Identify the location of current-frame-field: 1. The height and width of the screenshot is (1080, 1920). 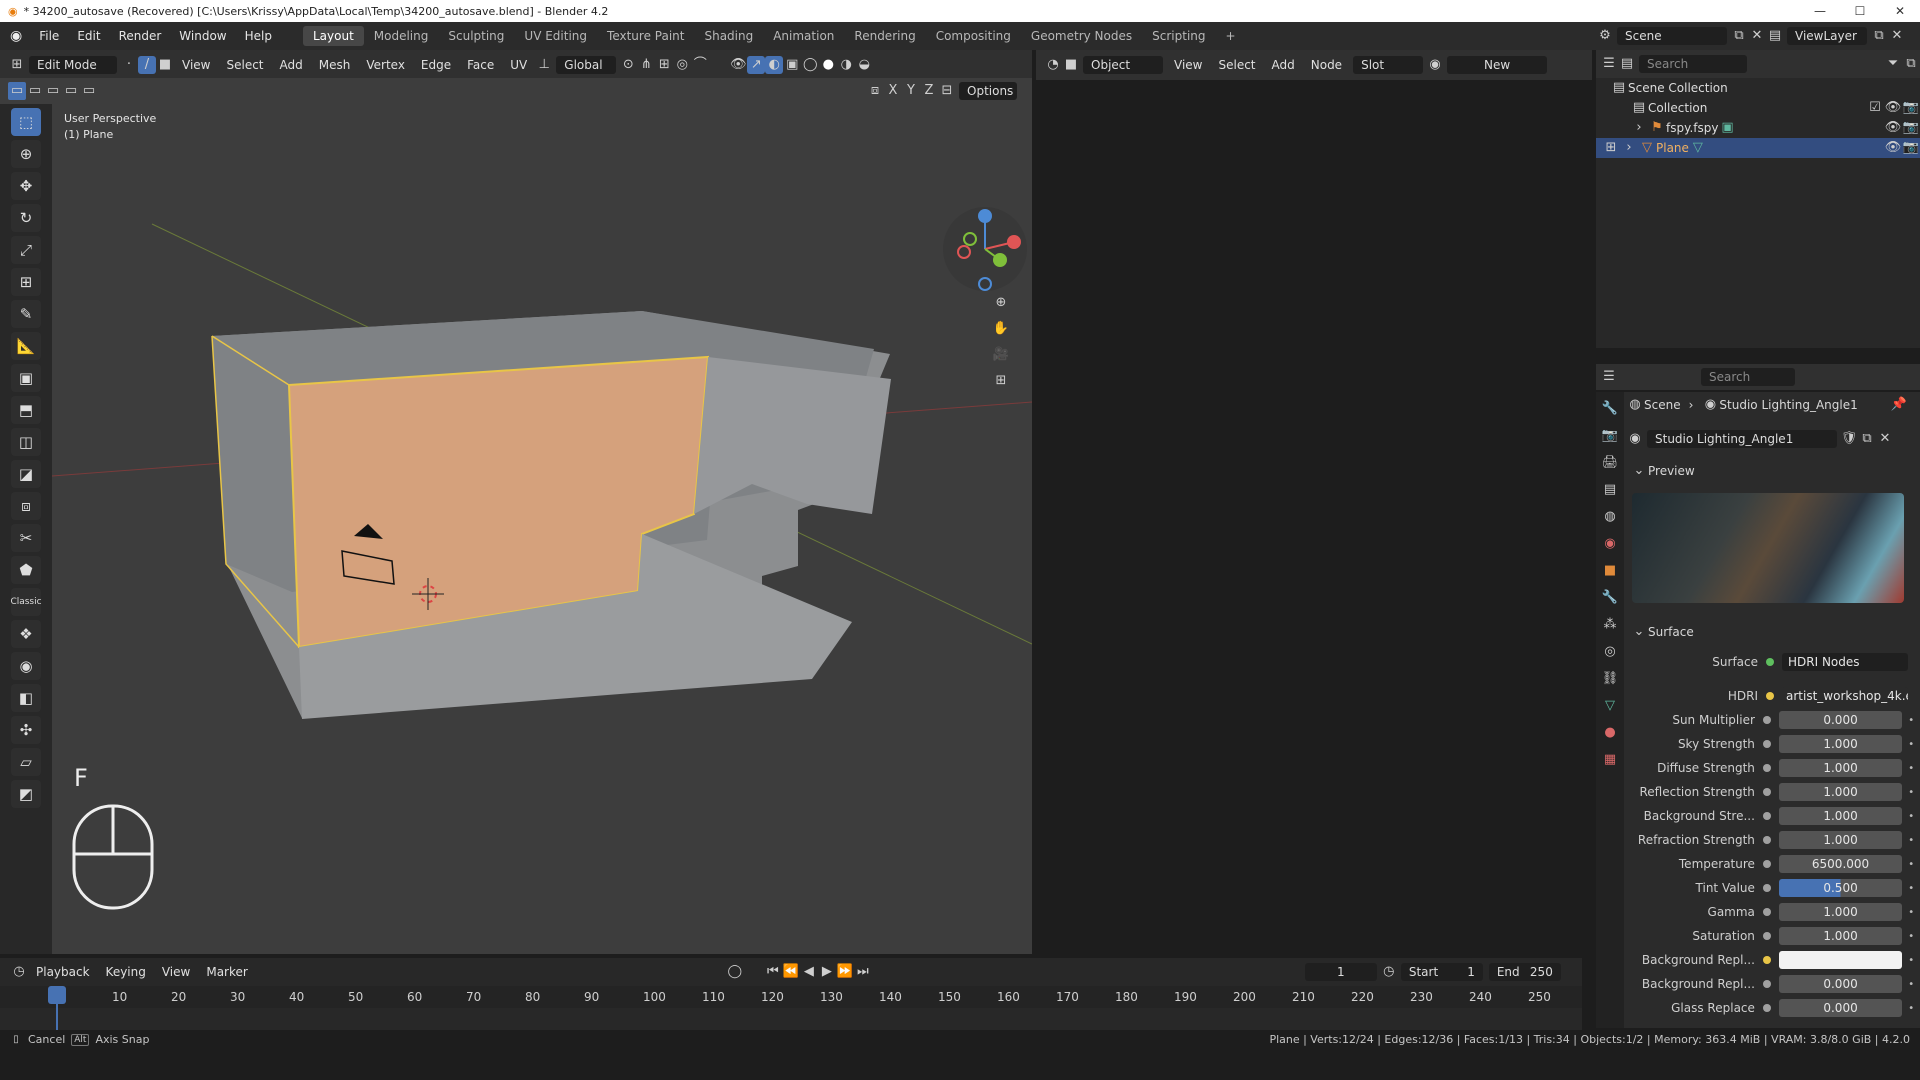
(1340, 972).